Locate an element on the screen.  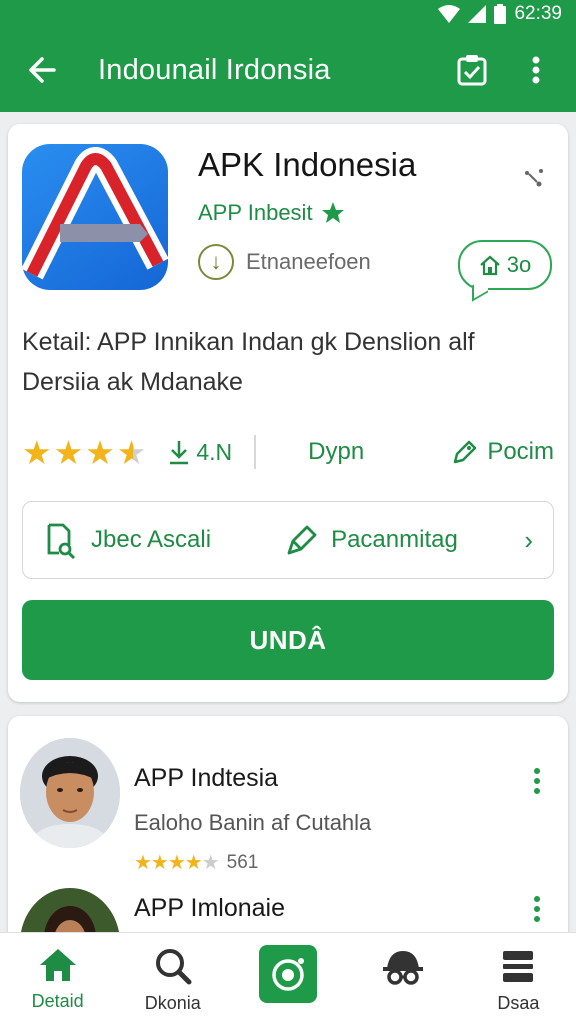
nav-incognito is located at coordinates (403, 978).